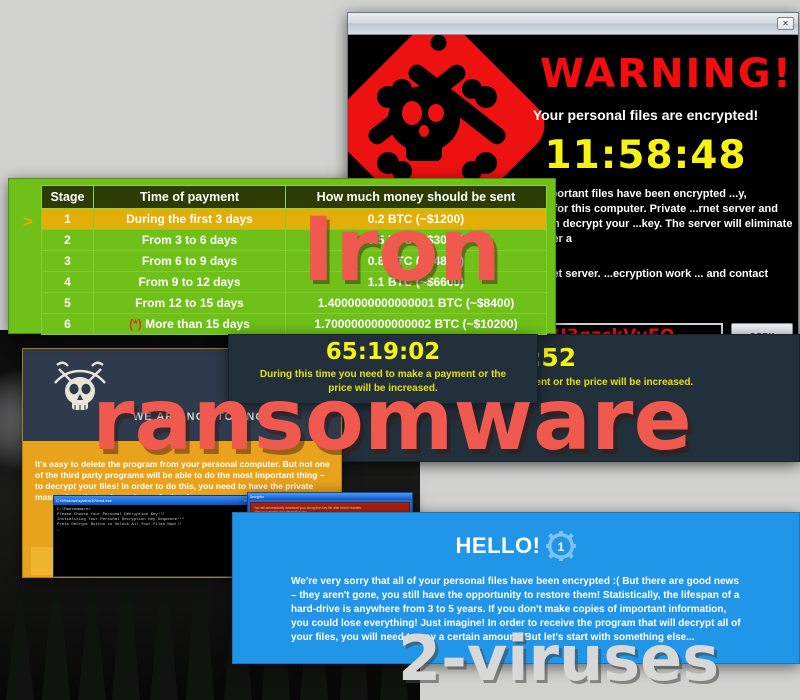 This screenshot has width=800, height=700. I want to click on warning-subtitle: Your personal files are encrypted!, so click(645, 115).